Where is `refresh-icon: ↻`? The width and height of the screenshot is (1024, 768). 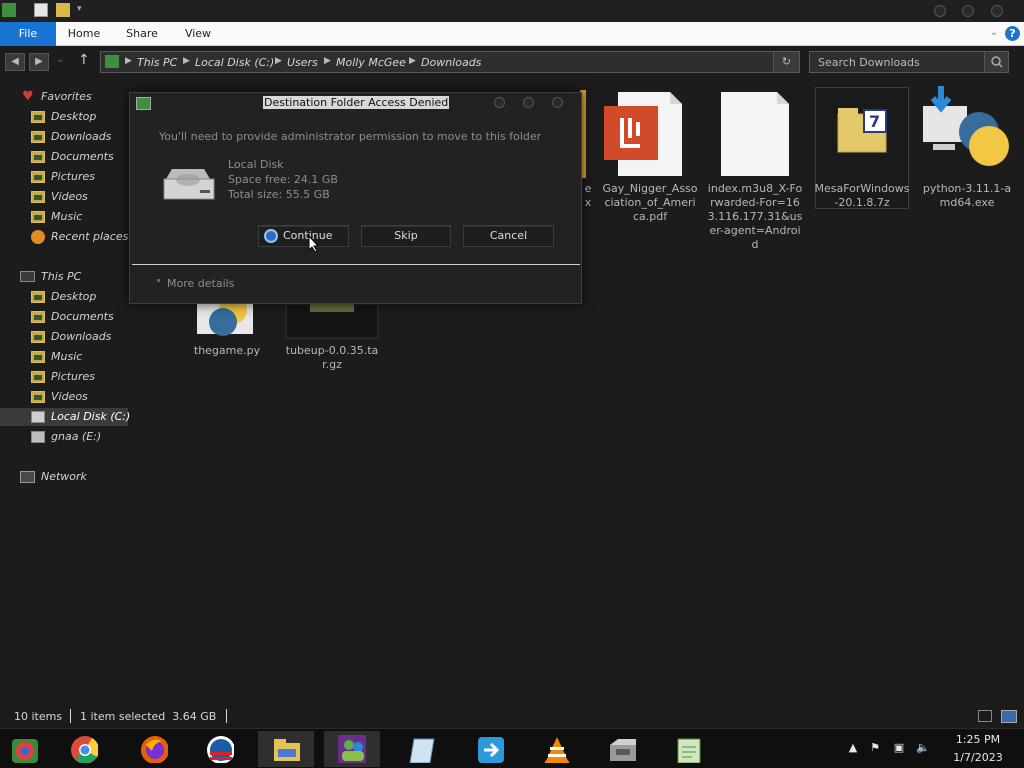 refresh-icon: ↻ is located at coordinates (786, 62).